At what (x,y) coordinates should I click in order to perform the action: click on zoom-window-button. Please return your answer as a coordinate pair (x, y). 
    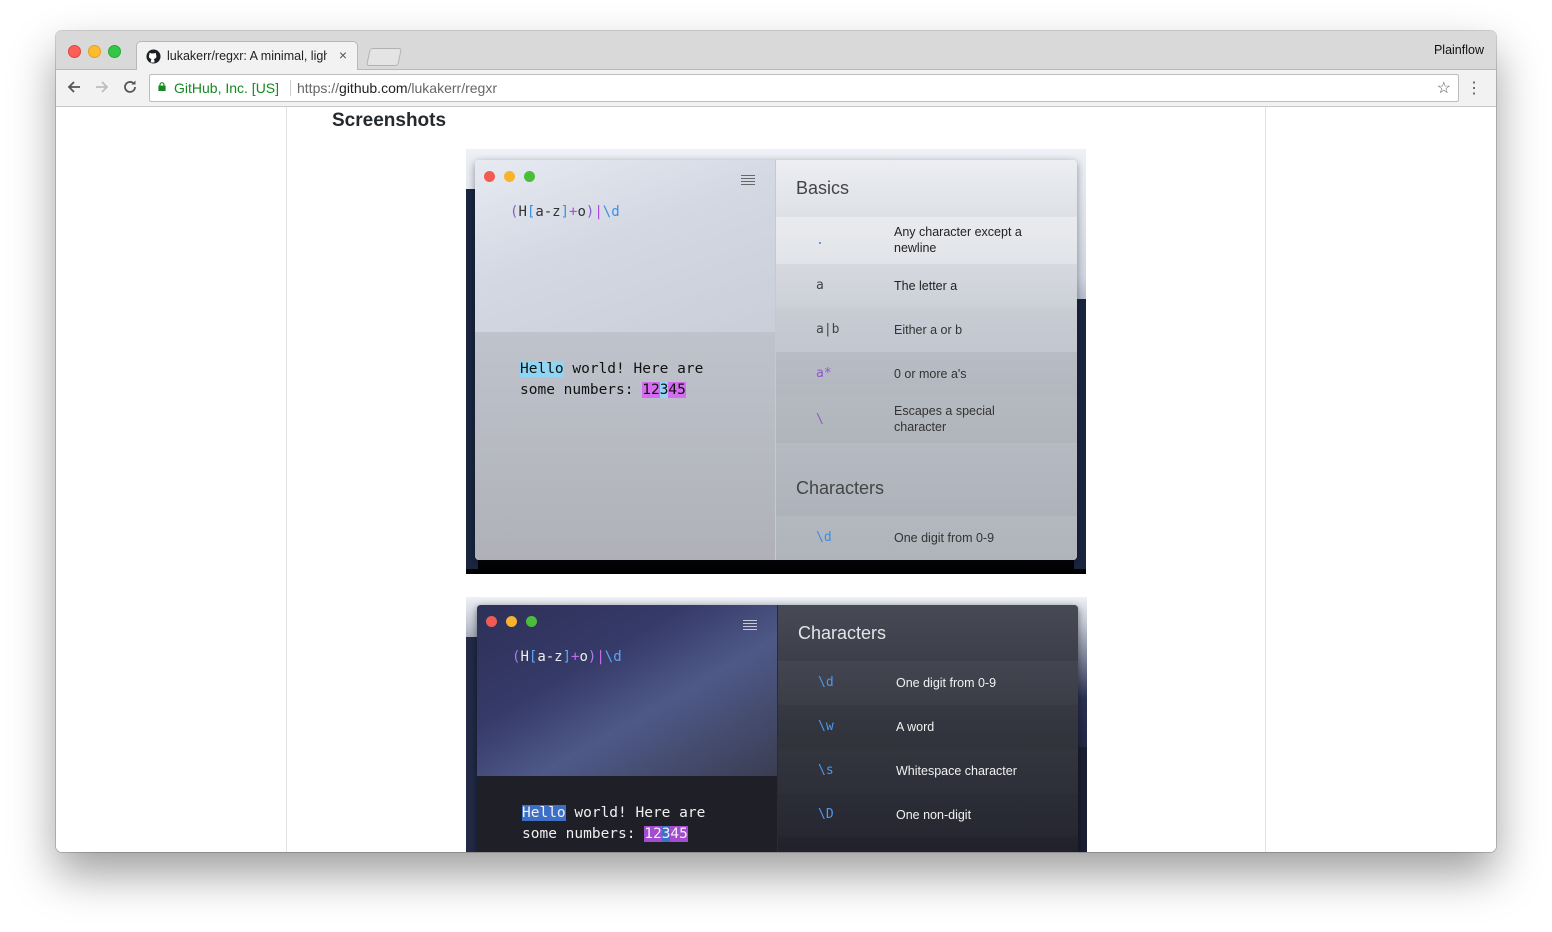
    Looking at the image, I should click on (114, 51).